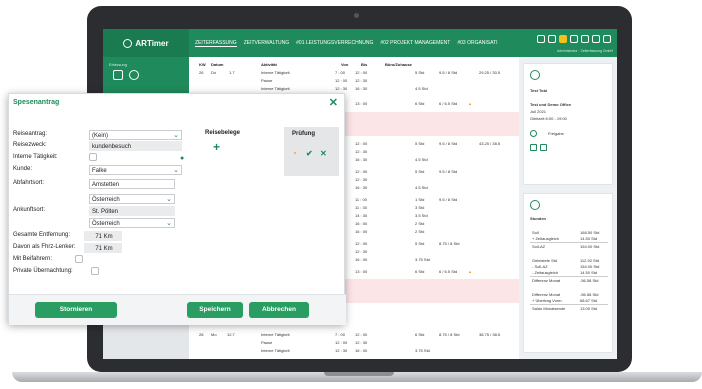 This screenshot has height=389, width=702. What do you see at coordinates (421, 159) in the screenshot?
I see `cell-duration: 4.5 Std` at bounding box center [421, 159].